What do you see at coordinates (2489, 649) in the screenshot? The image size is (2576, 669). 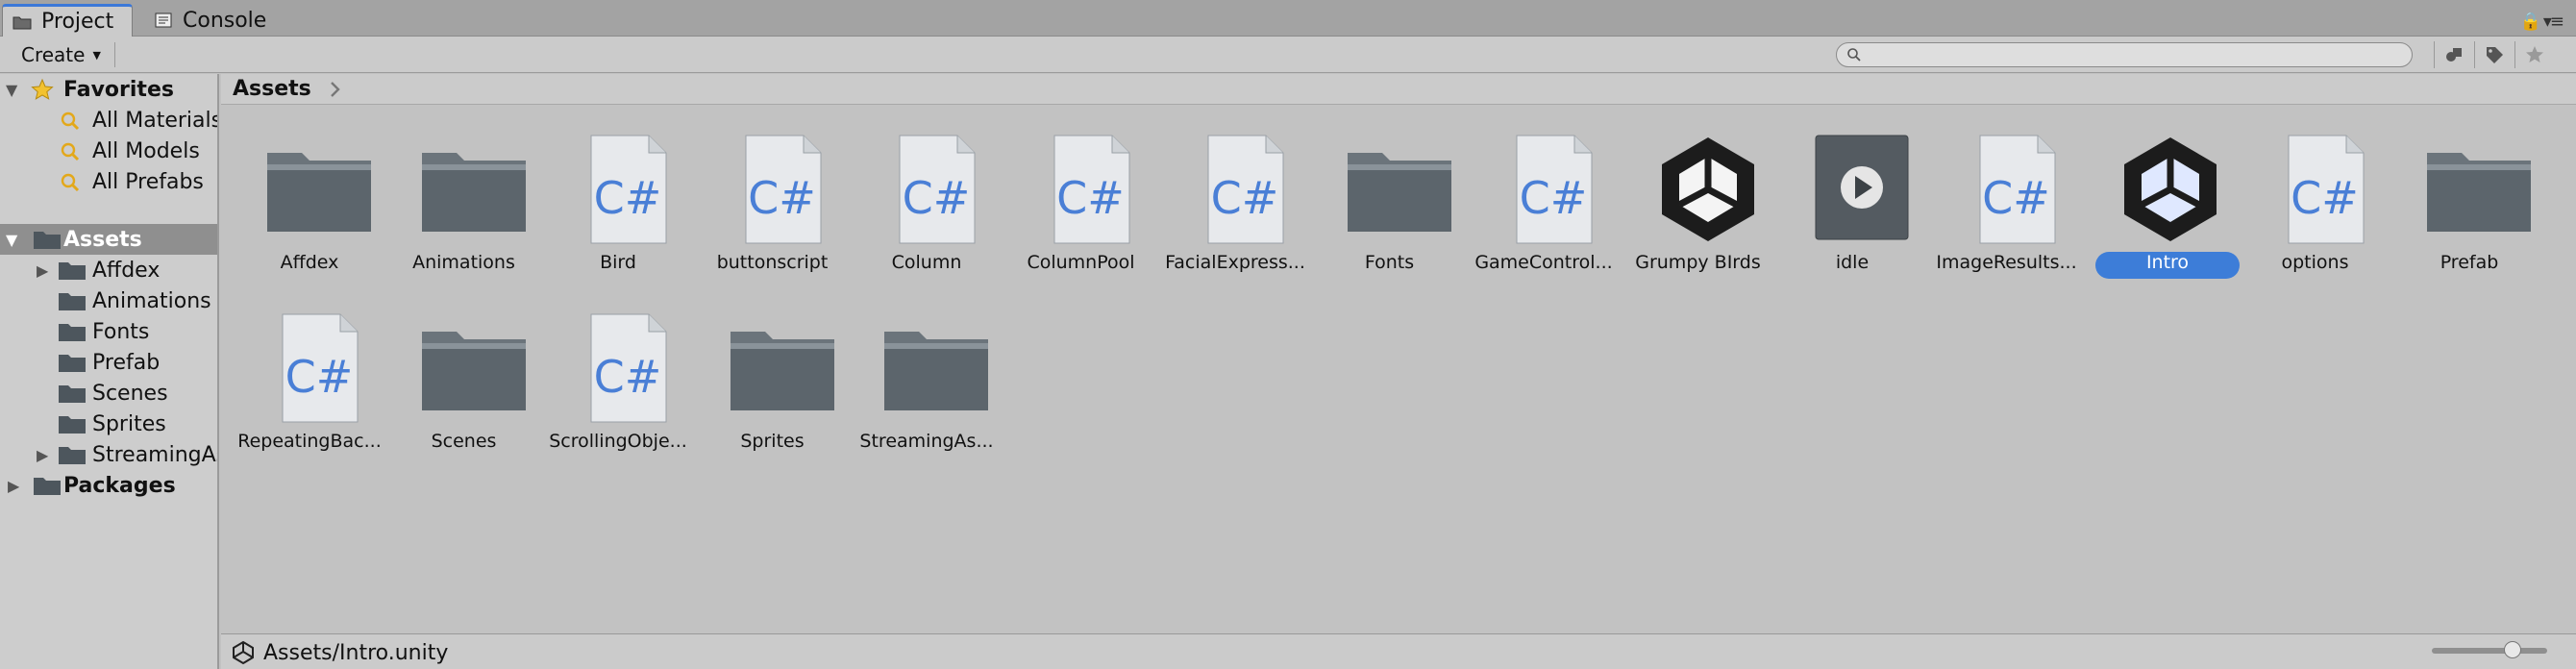 I see `icon-size-slider` at bounding box center [2489, 649].